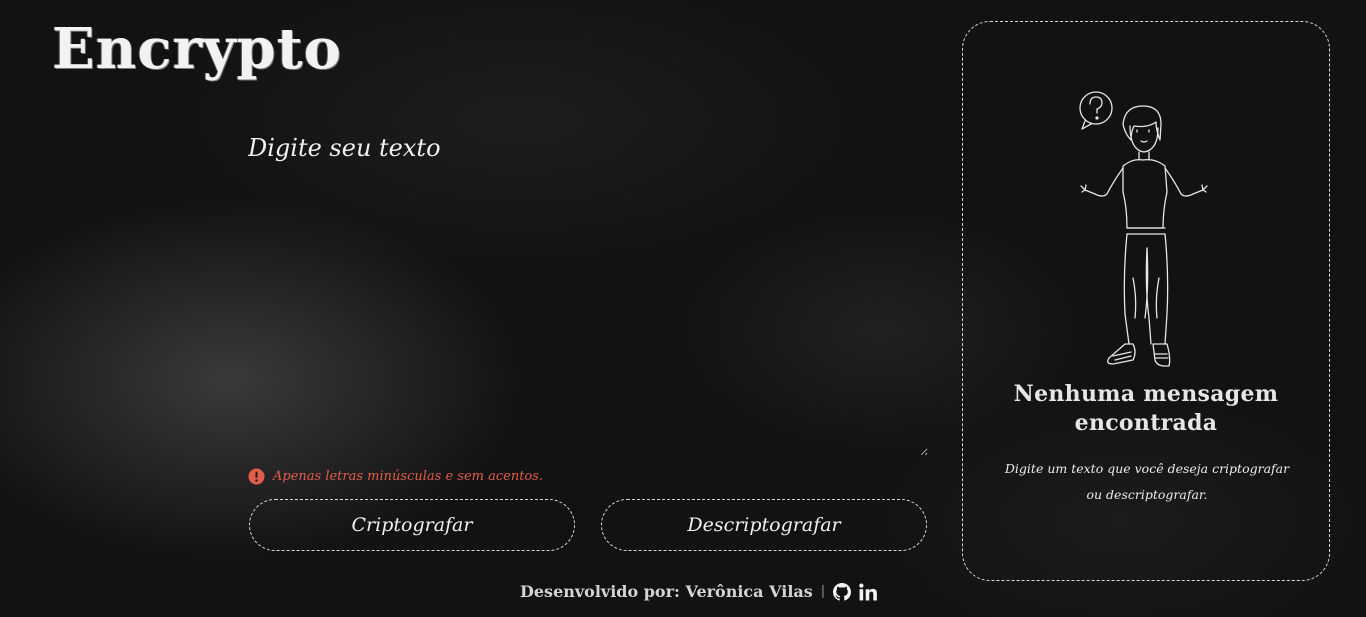 Image resolution: width=1366 pixels, height=617 pixels. Describe the element at coordinates (1146, 408) in the screenshot. I see `empty-state-title: Nenhuma mensagem encontrada` at that location.